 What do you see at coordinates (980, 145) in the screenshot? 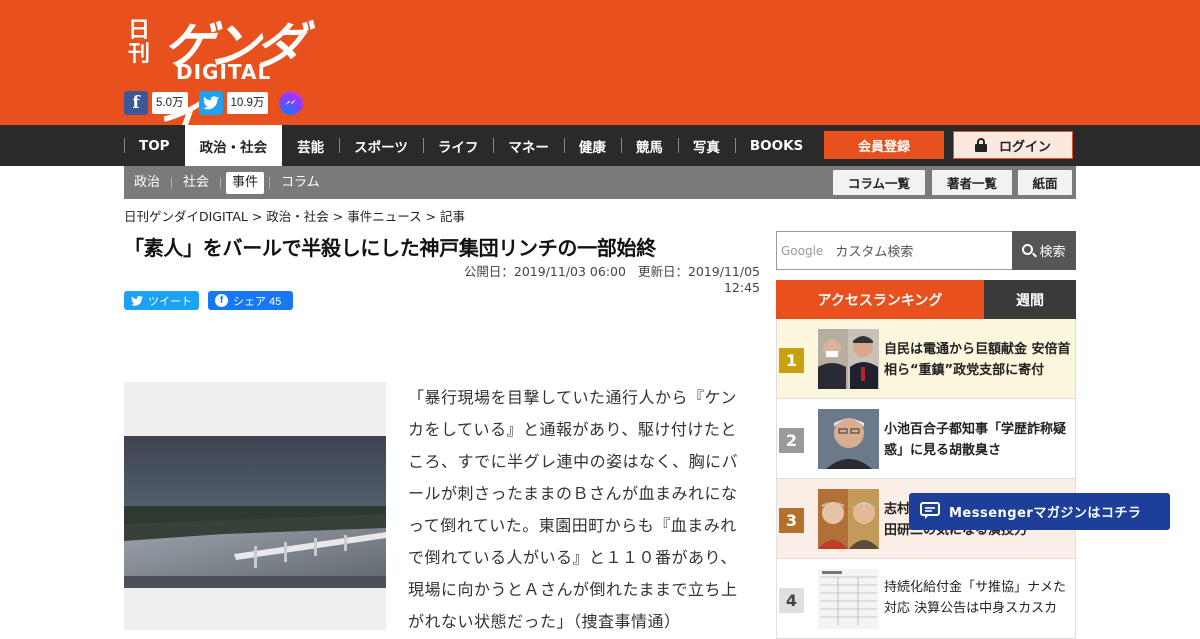
I see `lock-icon` at bounding box center [980, 145].